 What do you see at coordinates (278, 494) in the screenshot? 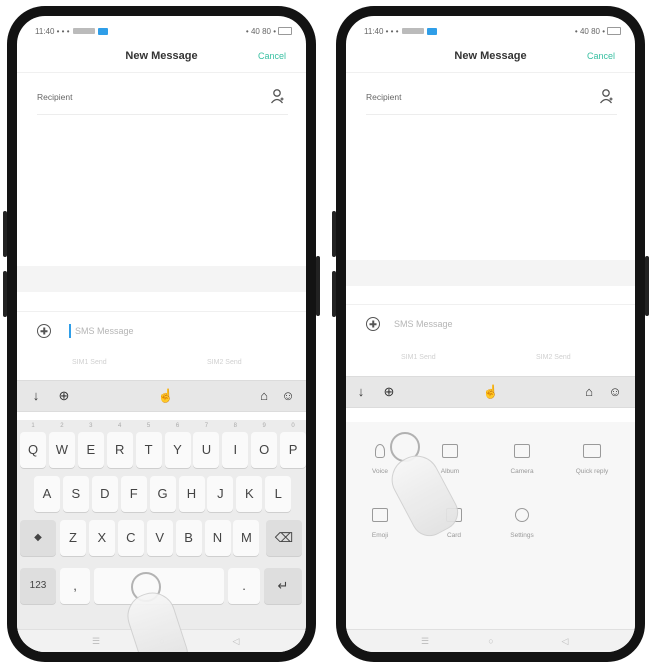
I see `key-l: L` at bounding box center [278, 494].